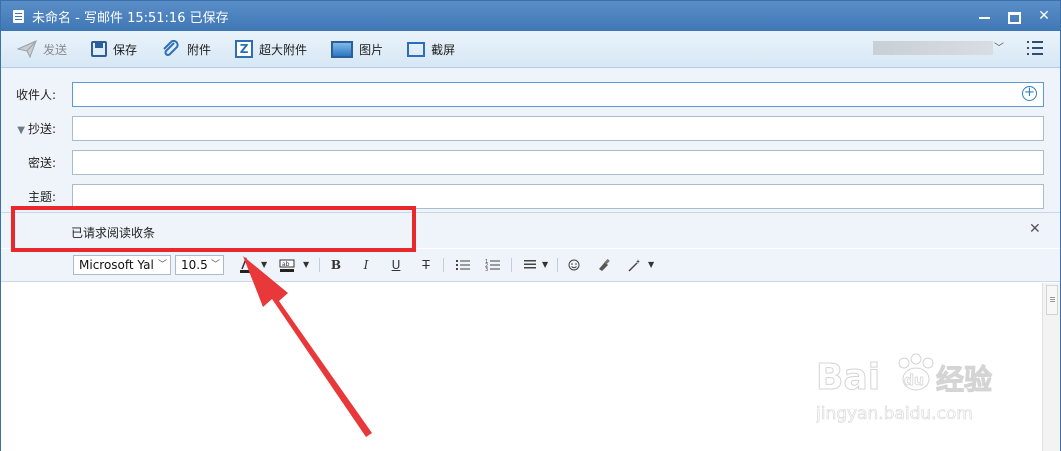  I want to click on italic-button: I, so click(366, 265).